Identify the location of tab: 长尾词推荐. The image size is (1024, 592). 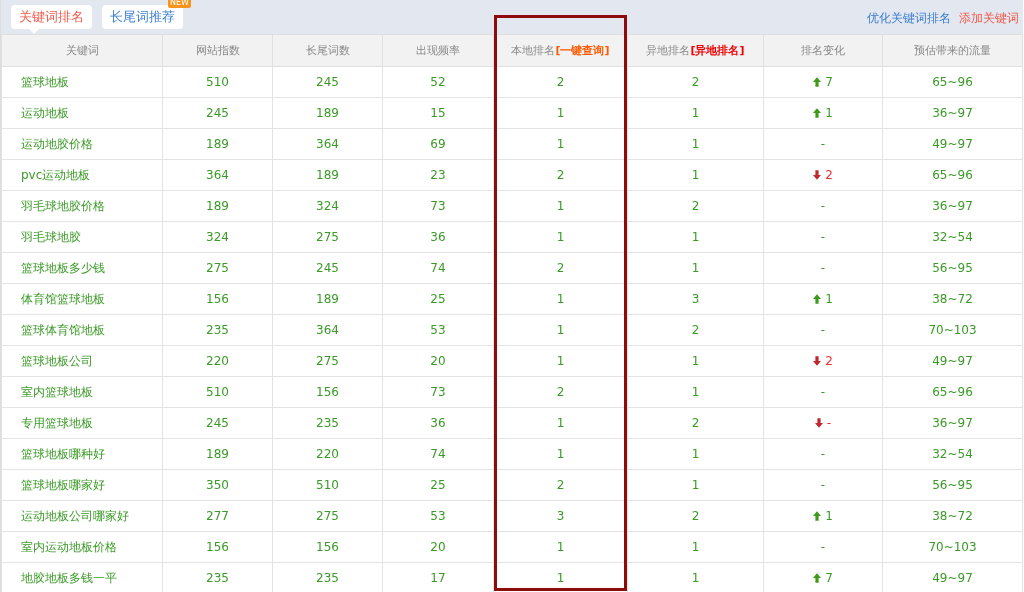
(142, 17).